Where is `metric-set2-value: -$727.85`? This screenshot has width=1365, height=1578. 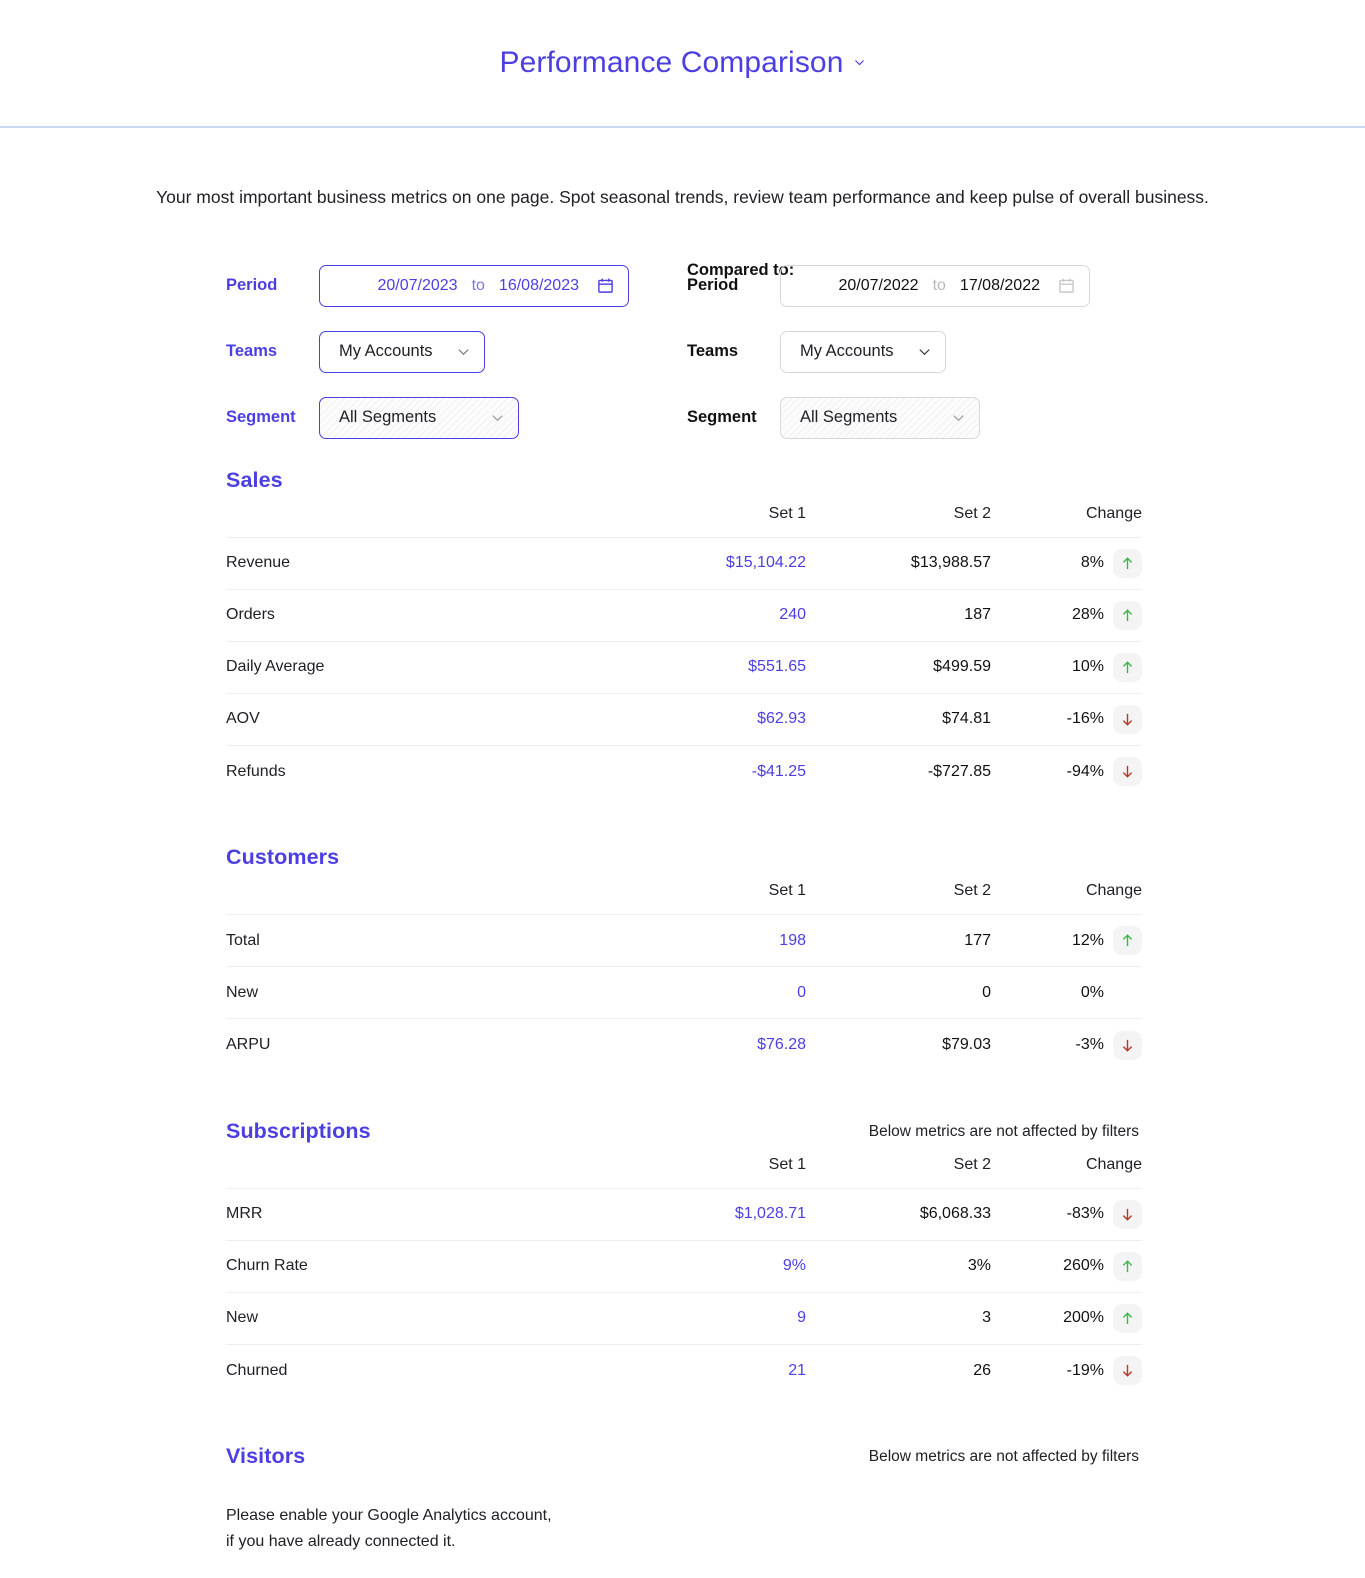 metric-set2-value: -$727.85 is located at coordinates (959, 771).